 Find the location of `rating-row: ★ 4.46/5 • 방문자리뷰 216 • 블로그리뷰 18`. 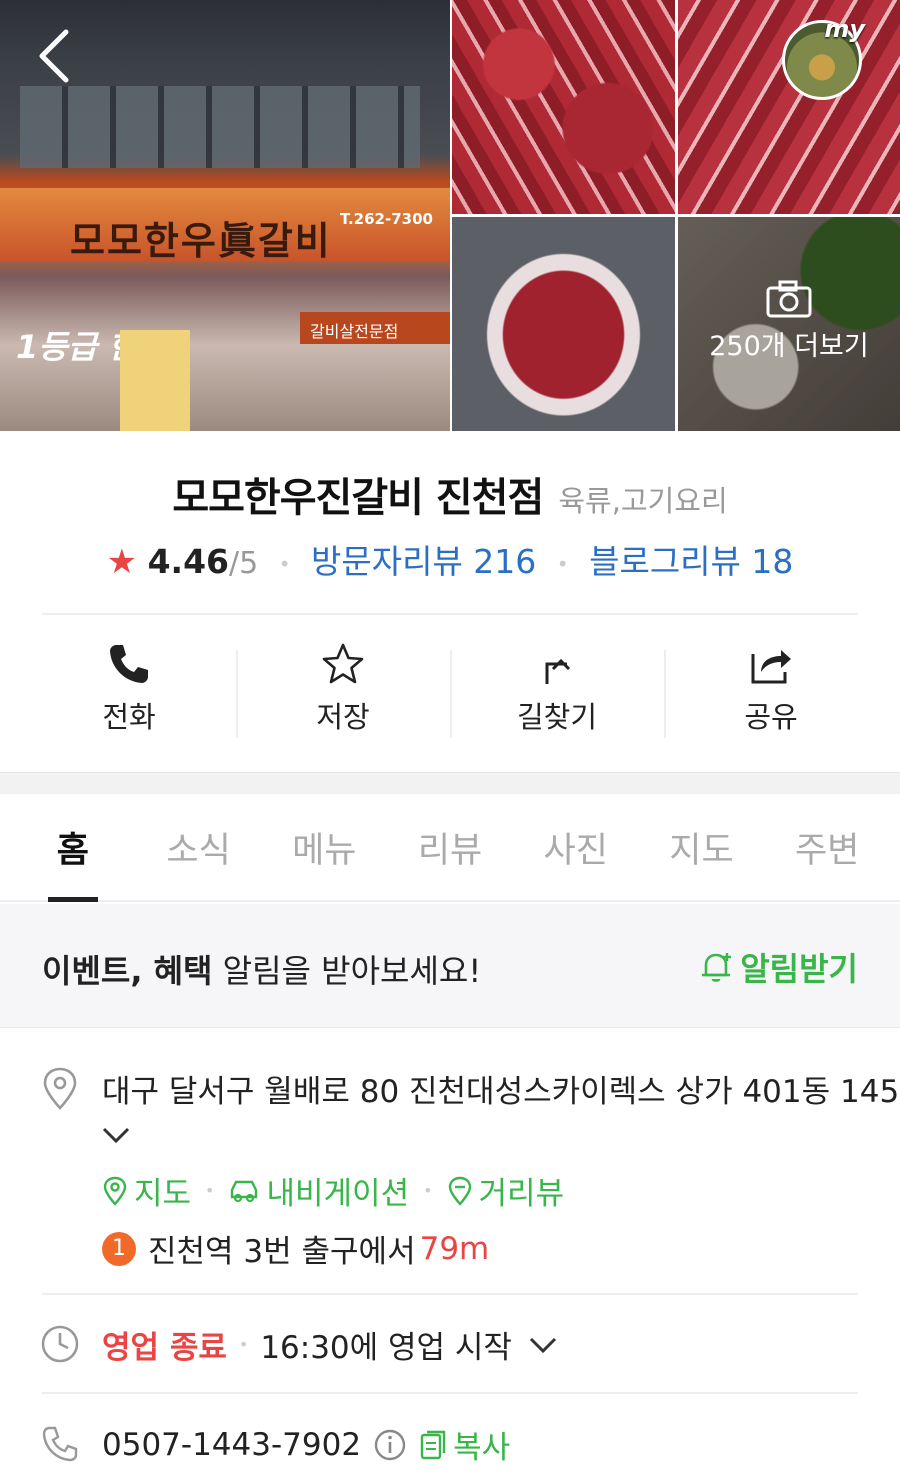

rating-row: ★ 4.46/5 • 방문자리뷰 216 • 블로그리뷰 18 is located at coordinates (450, 559).